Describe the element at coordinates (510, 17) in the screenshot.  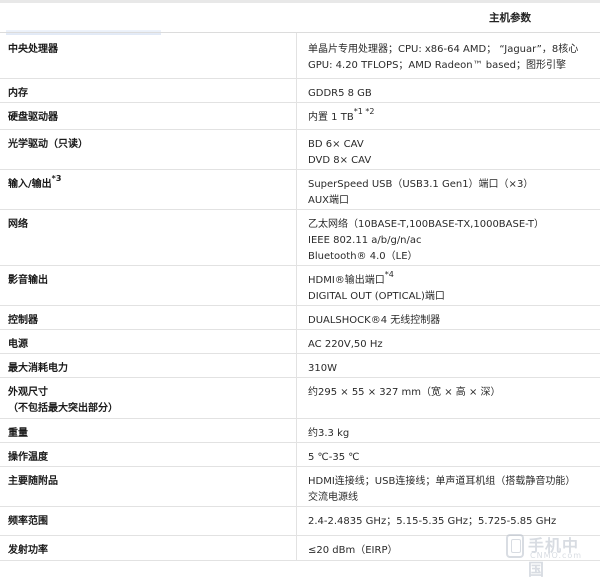
I see `spec-table-title: 主机参数` at that location.